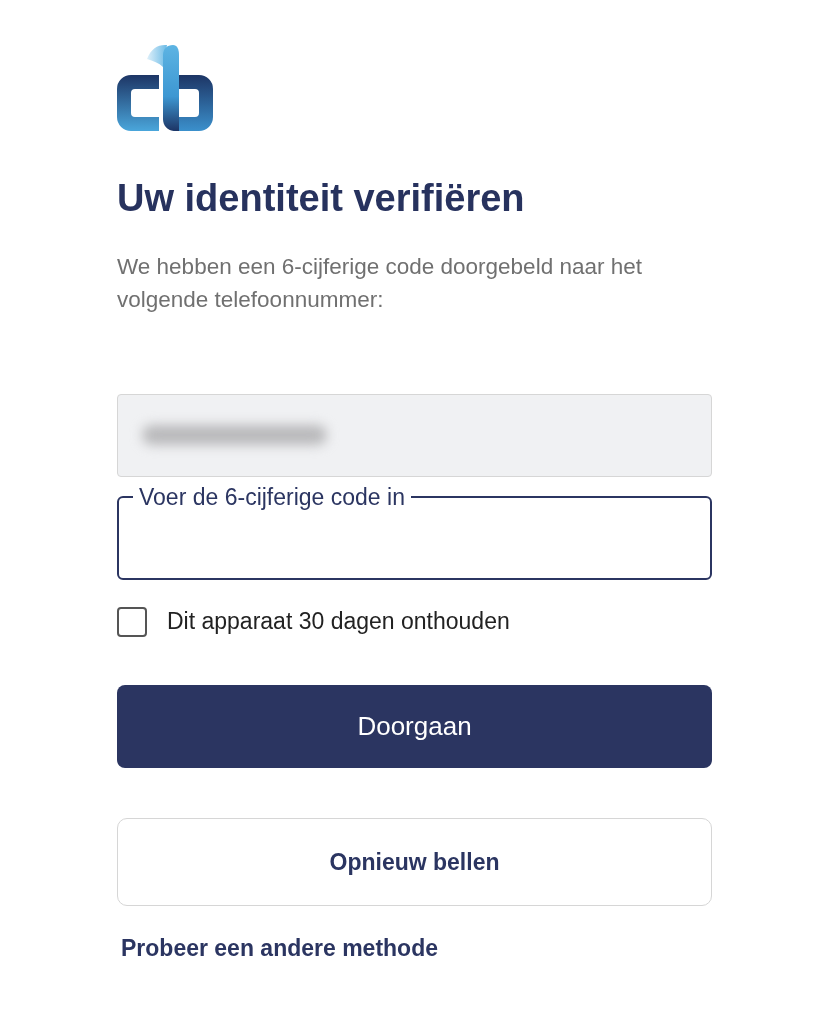 Image resolution: width=839 pixels, height=1033 pixels. What do you see at coordinates (380, 283) in the screenshot?
I see `instruction-text: We hebben een 6-cijferige code doorgebeld naar het volgende telefoonnummer:` at bounding box center [380, 283].